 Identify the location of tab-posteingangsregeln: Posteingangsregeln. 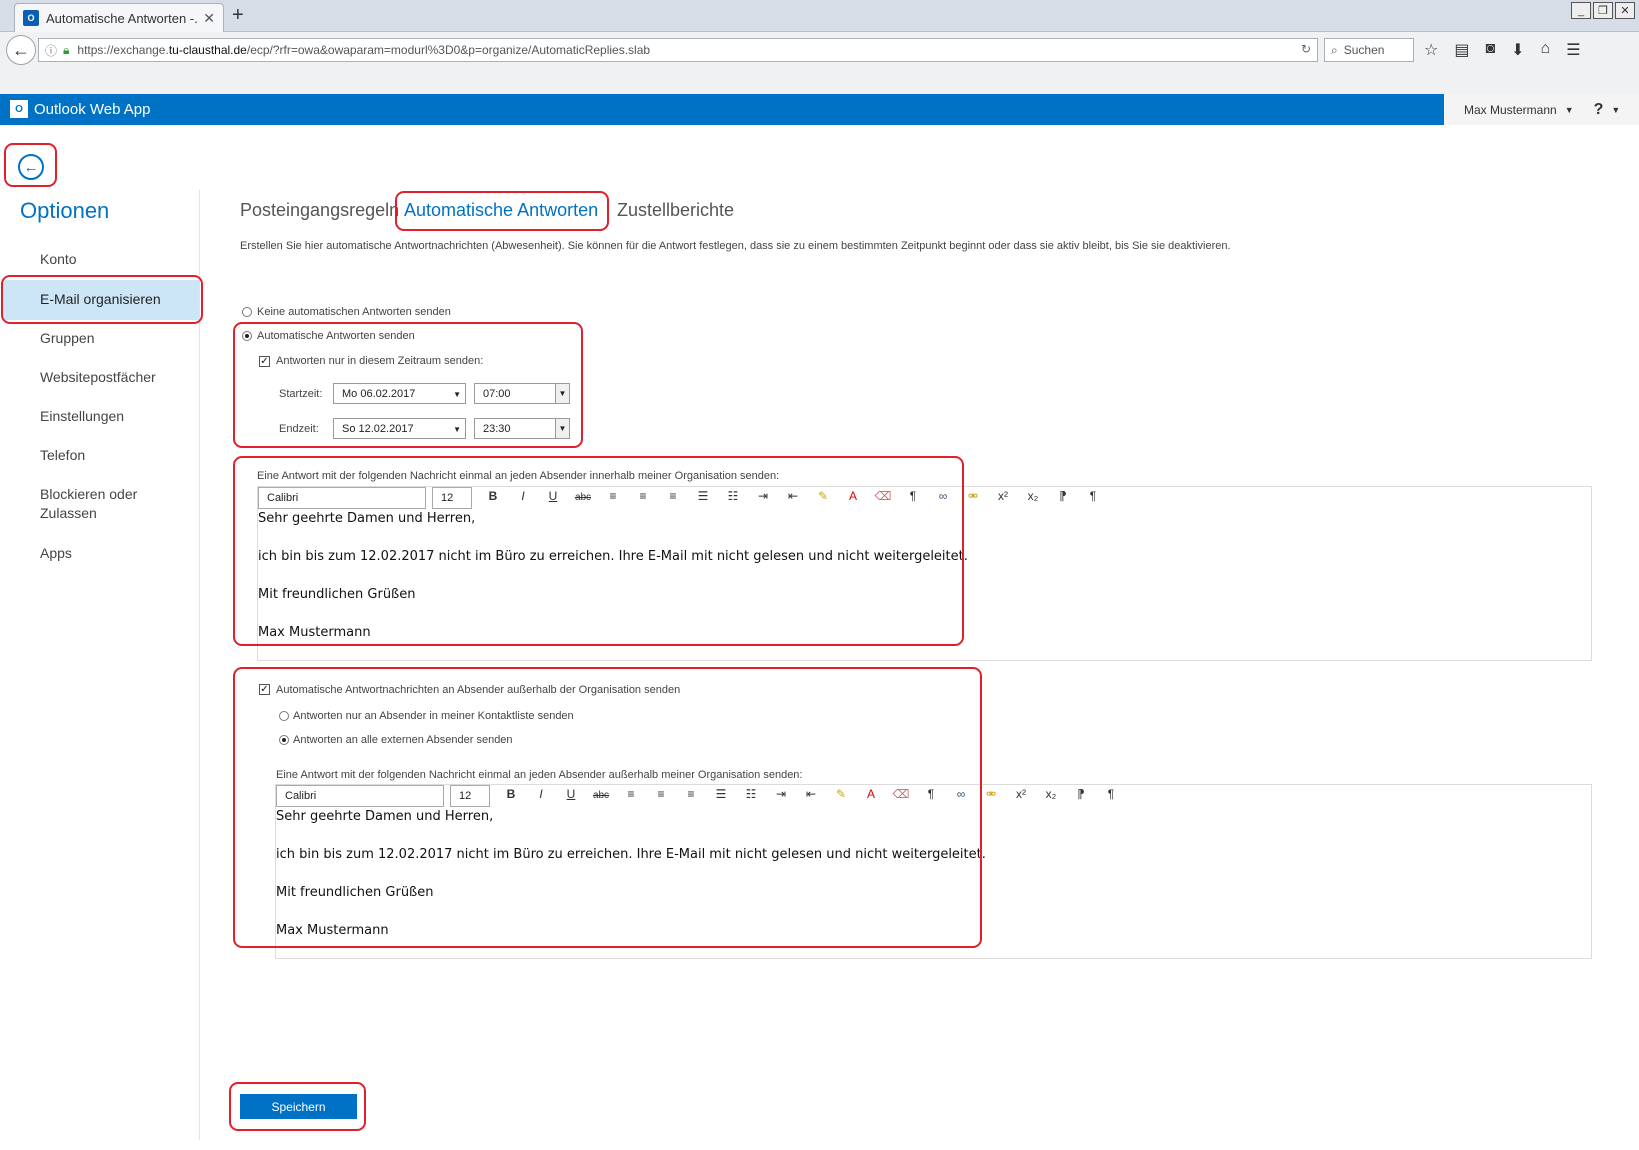
(319, 210).